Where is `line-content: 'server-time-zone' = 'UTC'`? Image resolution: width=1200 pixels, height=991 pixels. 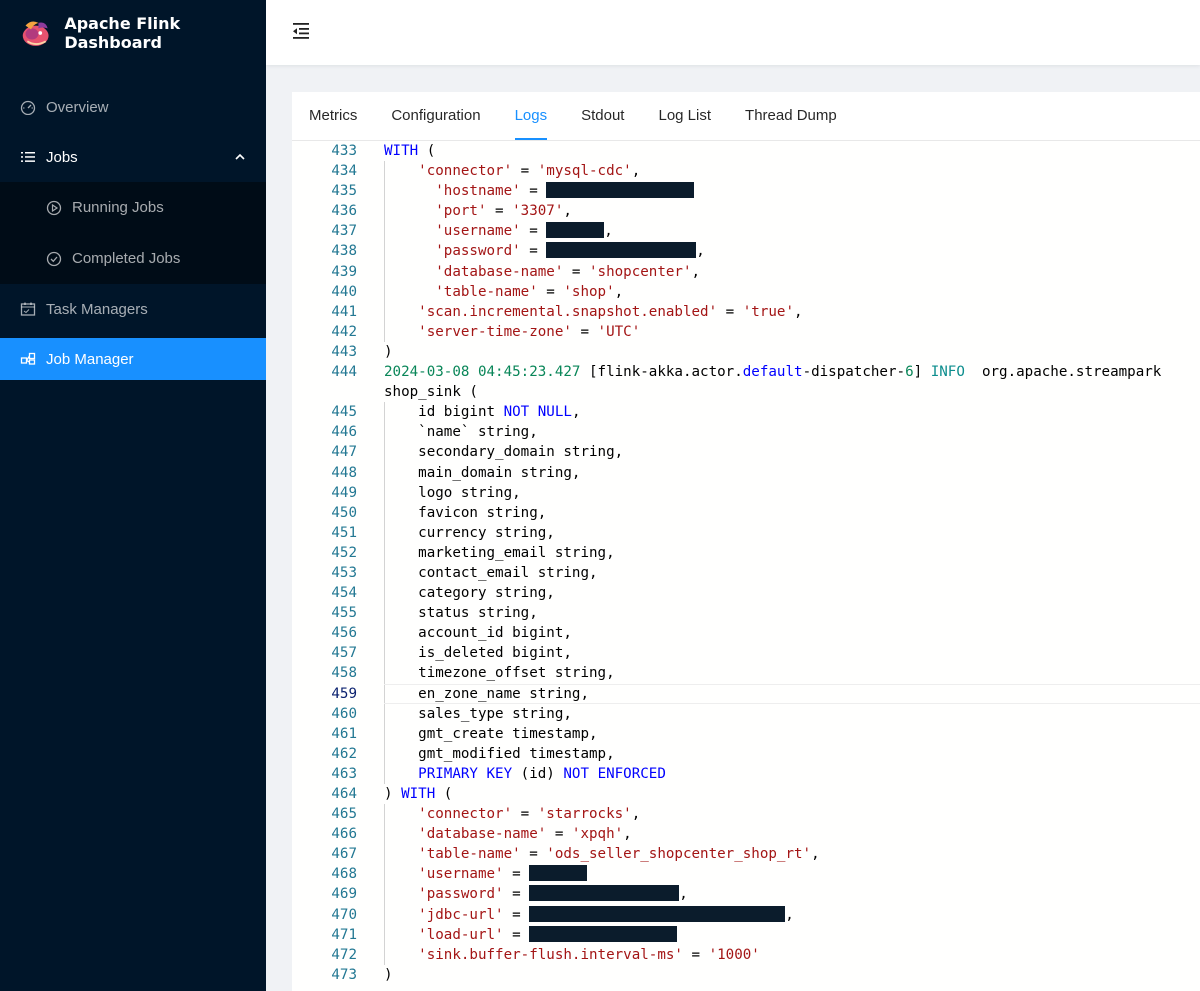 line-content: 'server-time-zone' = 'UTC' is located at coordinates (529, 331).